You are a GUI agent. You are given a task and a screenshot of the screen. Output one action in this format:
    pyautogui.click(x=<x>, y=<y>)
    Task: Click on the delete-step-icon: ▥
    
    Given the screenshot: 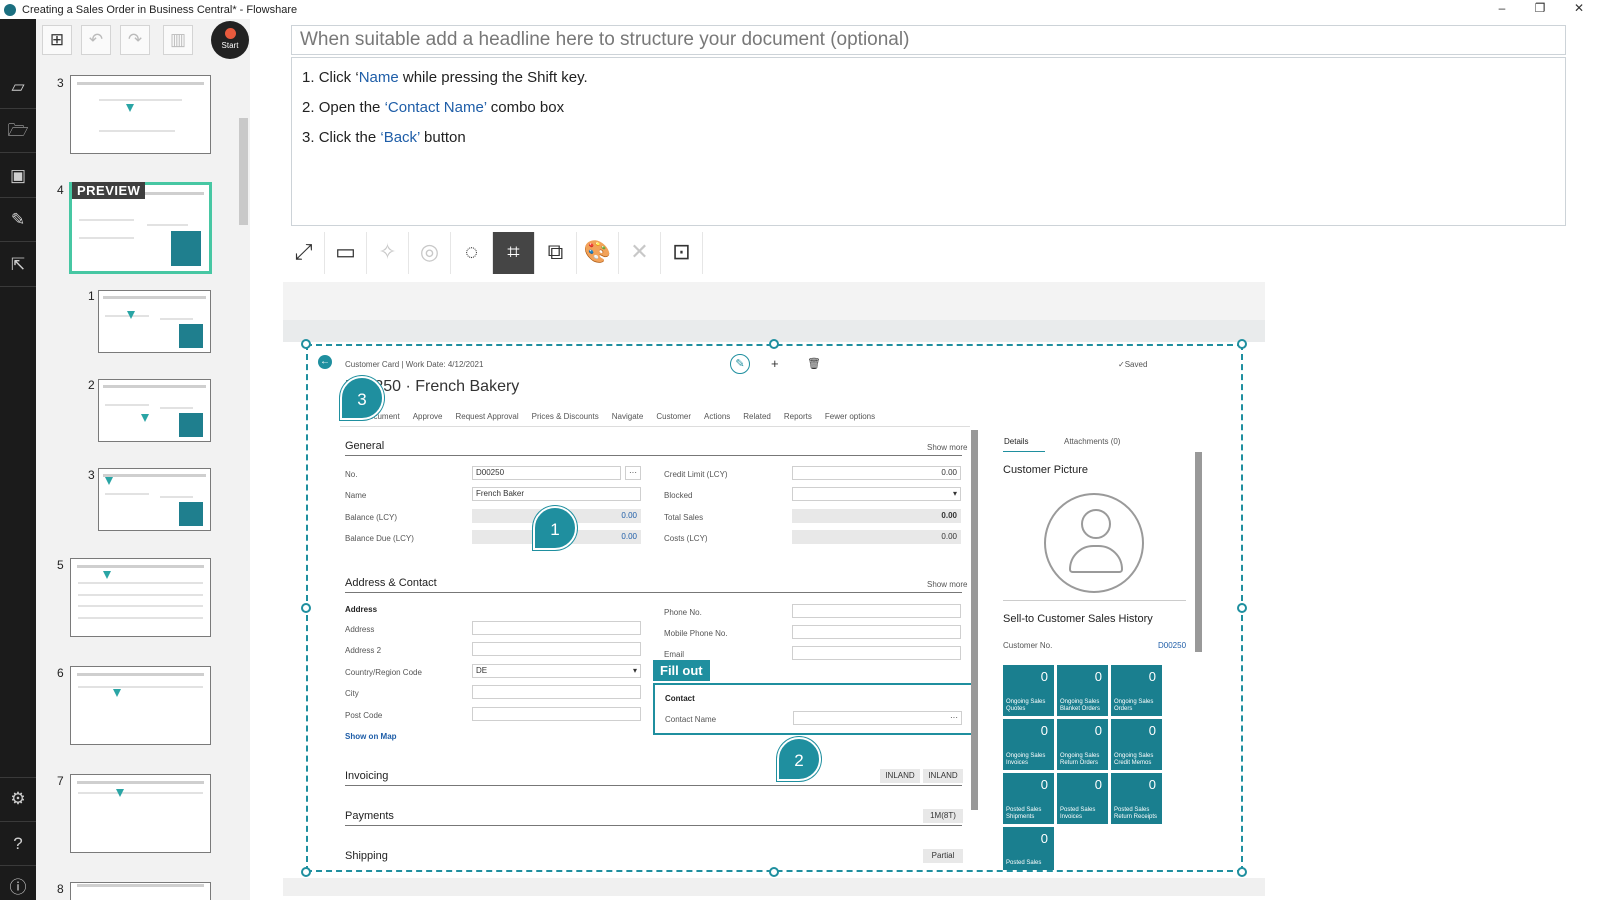 What is the action you would take?
    pyautogui.click(x=178, y=40)
    